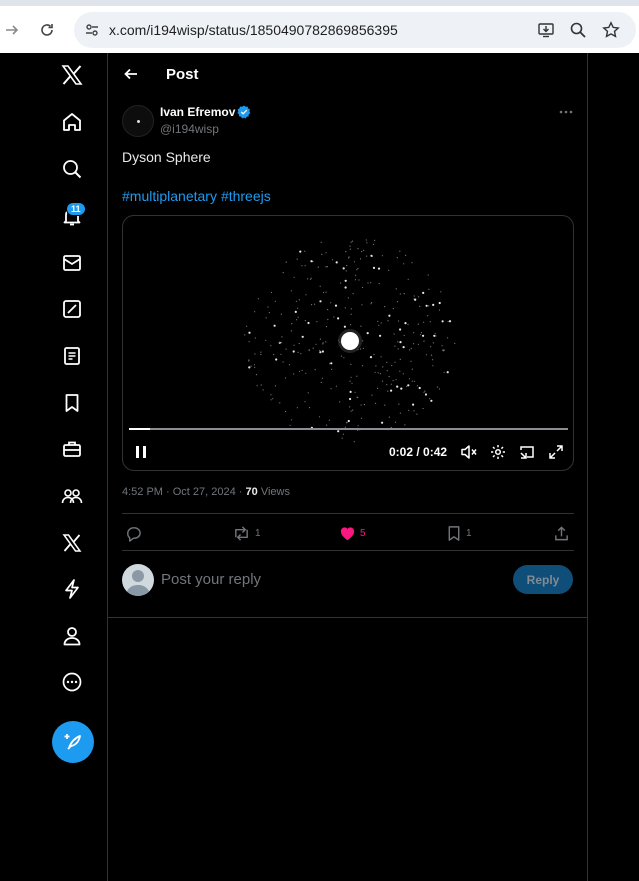  What do you see at coordinates (72, 356) in the screenshot?
I see `lists-icon` at bounding box center [72, 356].